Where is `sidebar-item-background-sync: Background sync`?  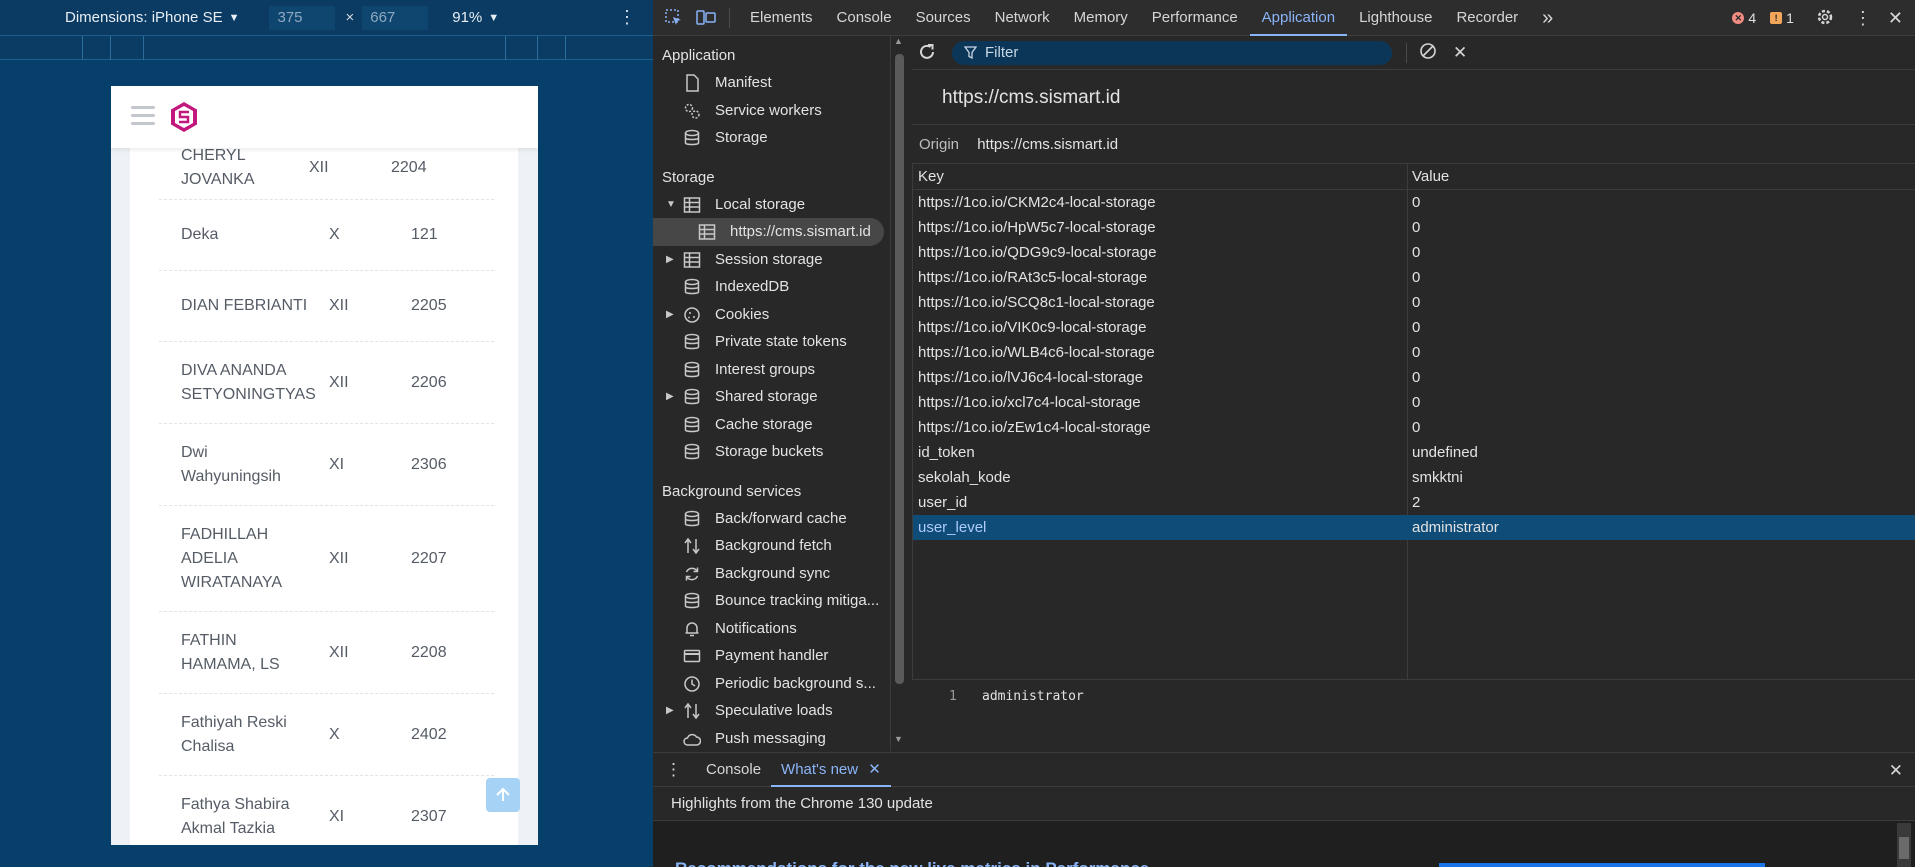
sidebar-item-background-sync: Background sync is located at coordinates (771, 574).